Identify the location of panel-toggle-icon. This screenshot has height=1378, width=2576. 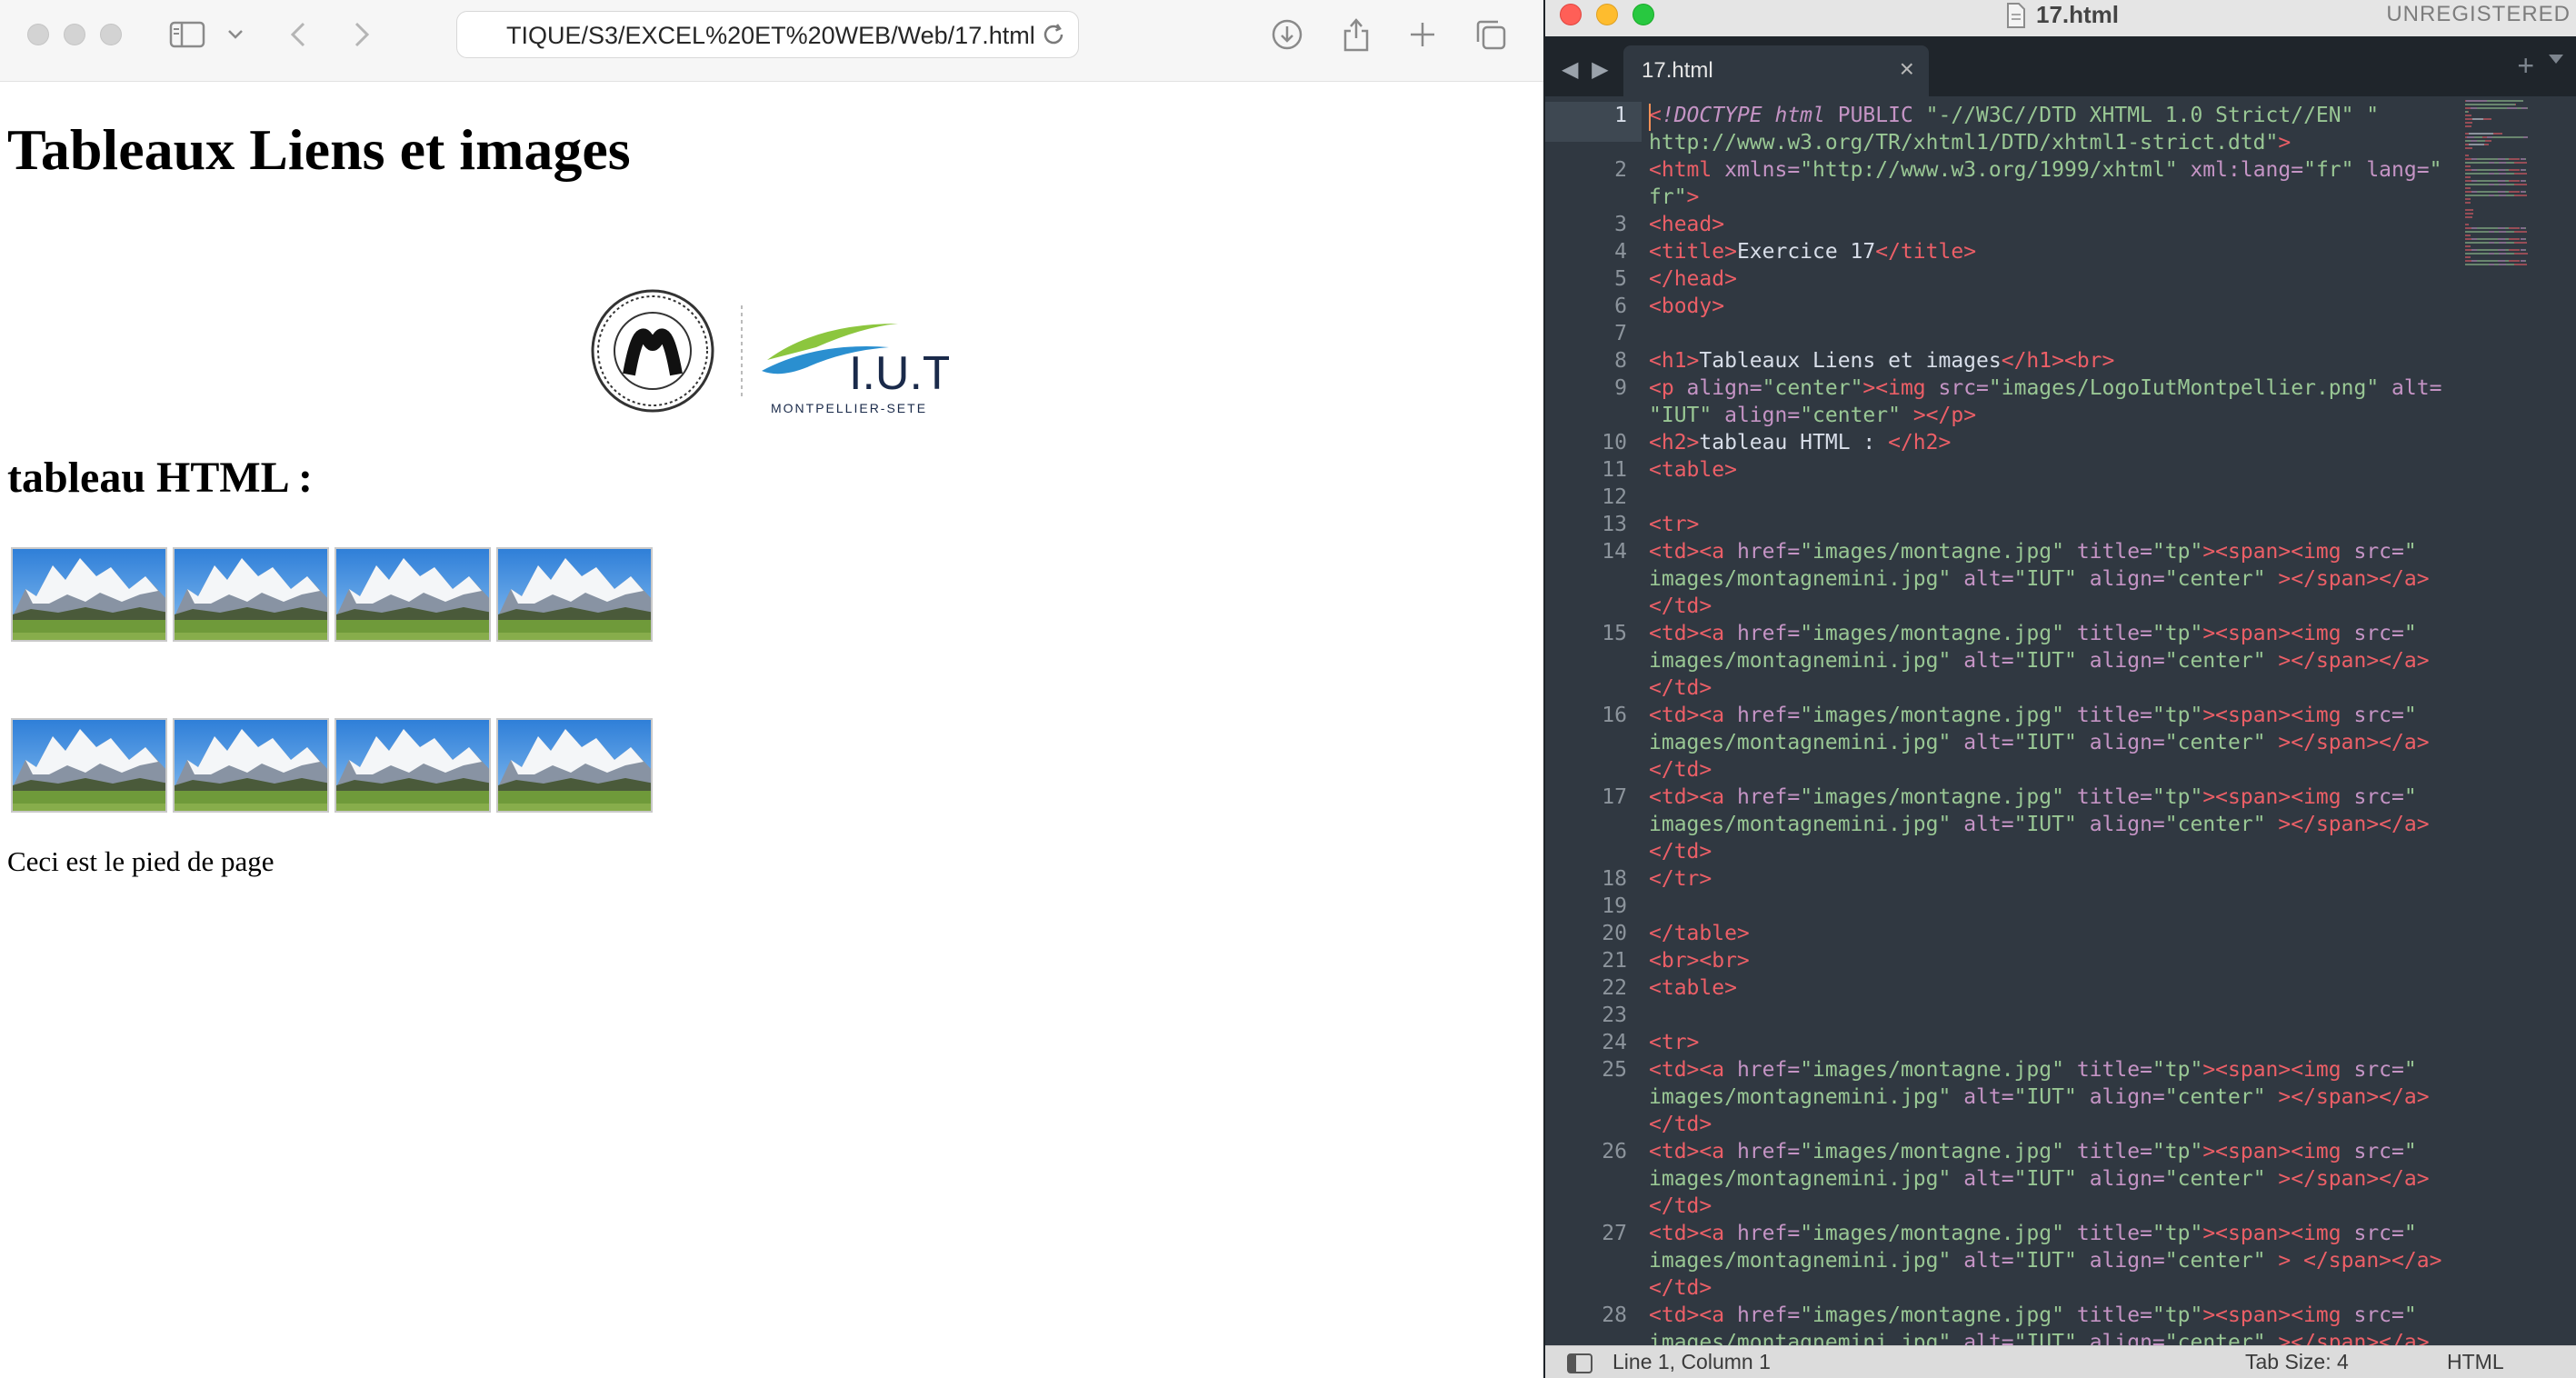
(1580, 1366).